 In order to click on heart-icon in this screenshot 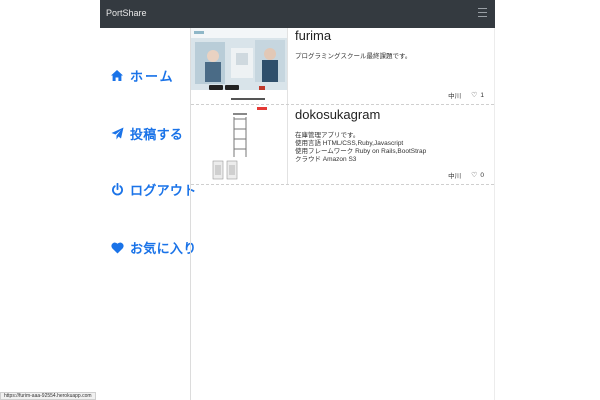, I will do `click(117, 248)`.